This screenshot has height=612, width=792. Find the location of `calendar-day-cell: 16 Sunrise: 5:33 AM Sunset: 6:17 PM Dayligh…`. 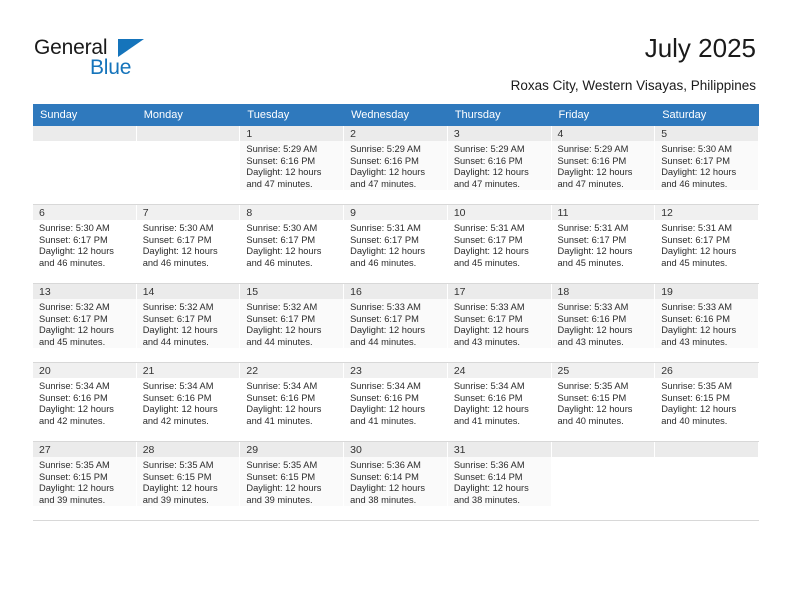

calendar-day-cell: 16 Sunrise: 5:33 AM Sunset: 6:17 PM Dayligh… is located at coordinates (396, 323).